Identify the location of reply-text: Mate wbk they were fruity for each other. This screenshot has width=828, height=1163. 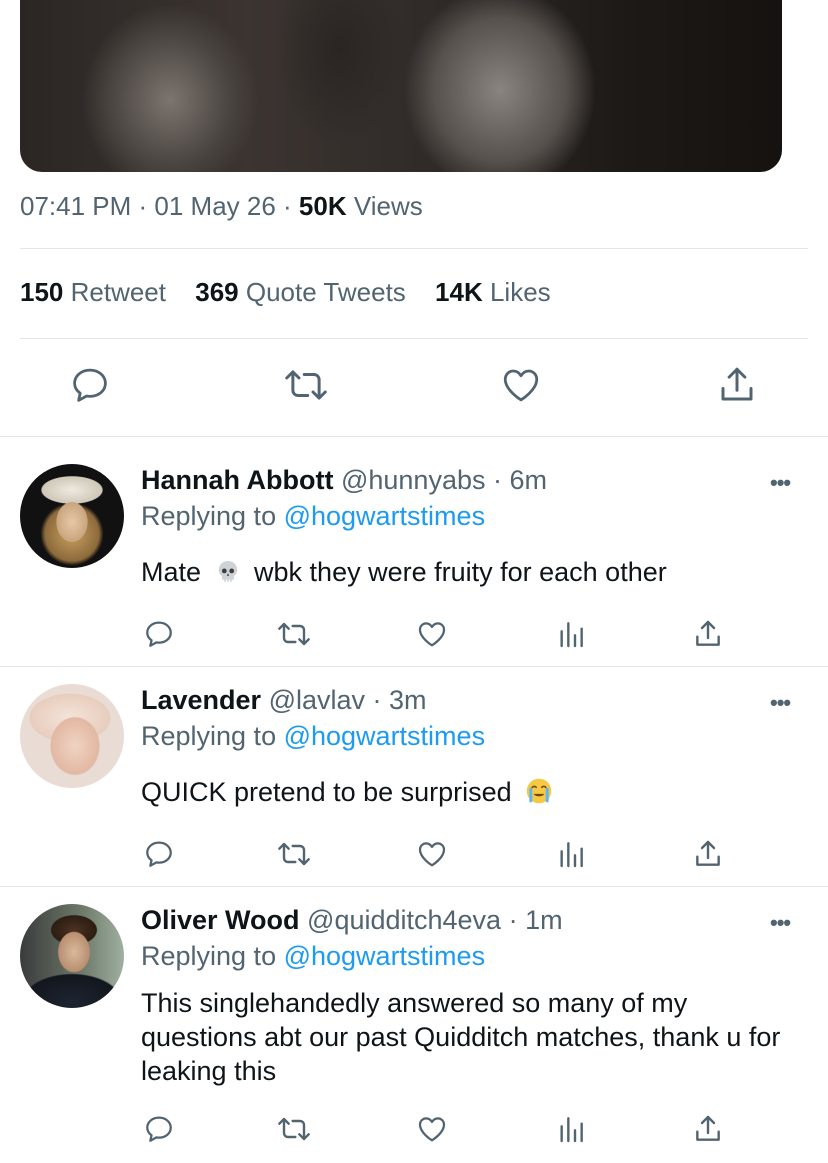
(471, 574).